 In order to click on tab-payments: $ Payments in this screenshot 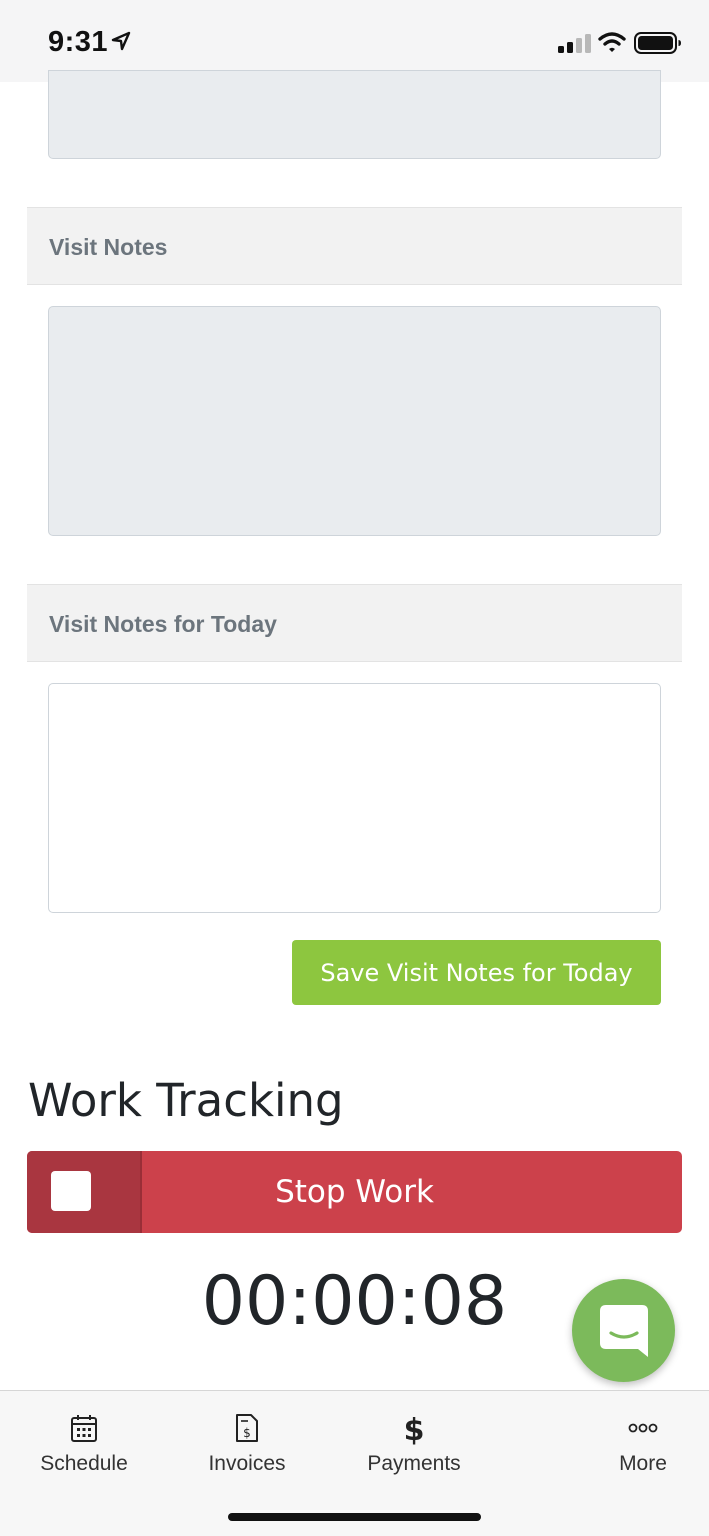, I will do `click(414, 1441)`.